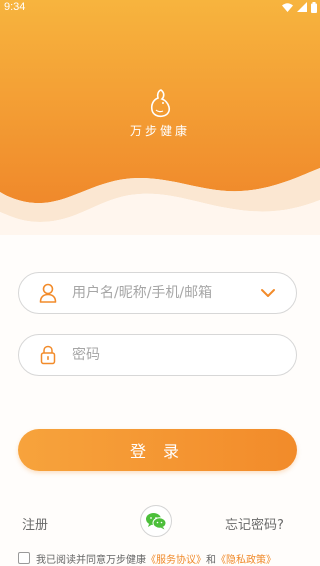 Image resolution: width=320 pixels, height=566 pixels. I want to click on wechat-icon, so click(156, 521).